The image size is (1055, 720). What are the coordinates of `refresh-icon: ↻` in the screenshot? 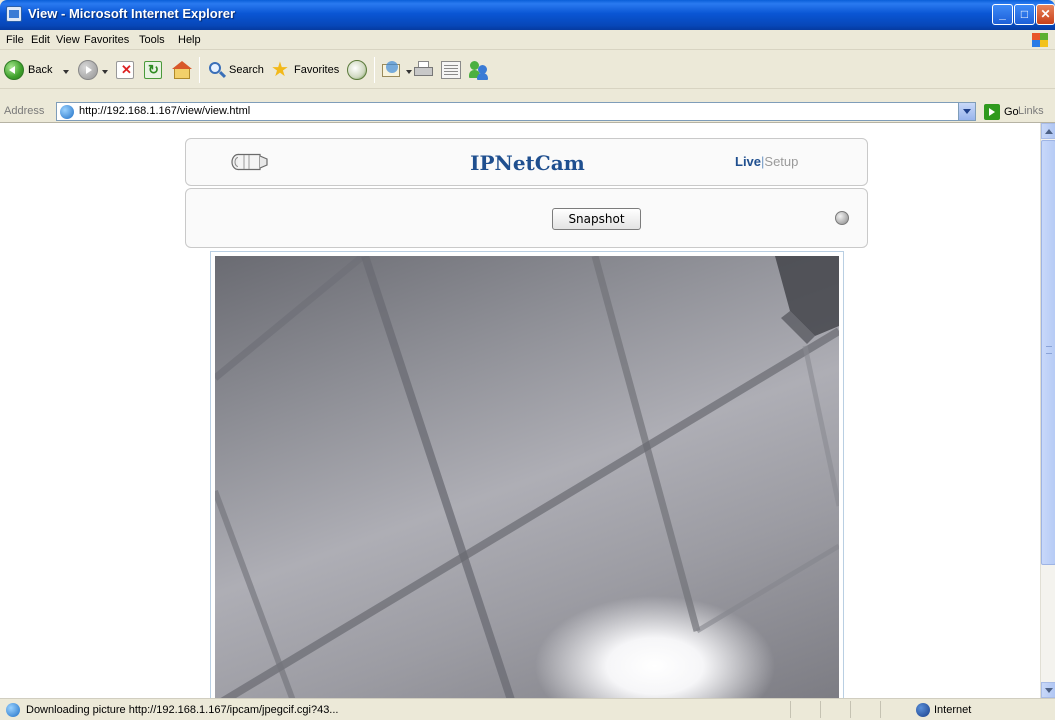 It's located at (153, 70).